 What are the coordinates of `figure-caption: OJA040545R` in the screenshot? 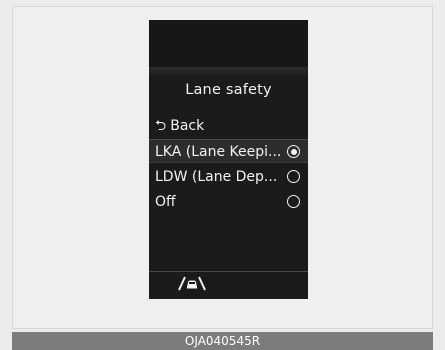 It's located at (222, 341).